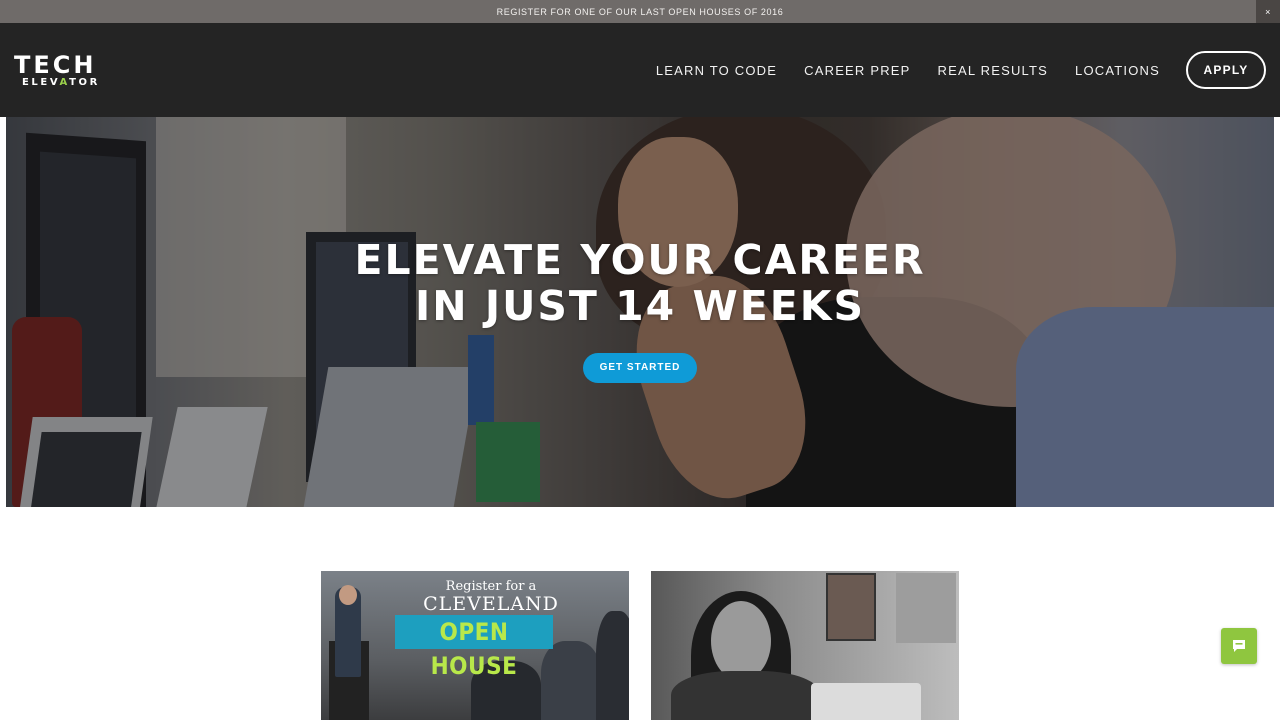 The height and width of the screenshot is (720, 1280). I want to click on logo-word-tech: TECH, so click(55, 65).